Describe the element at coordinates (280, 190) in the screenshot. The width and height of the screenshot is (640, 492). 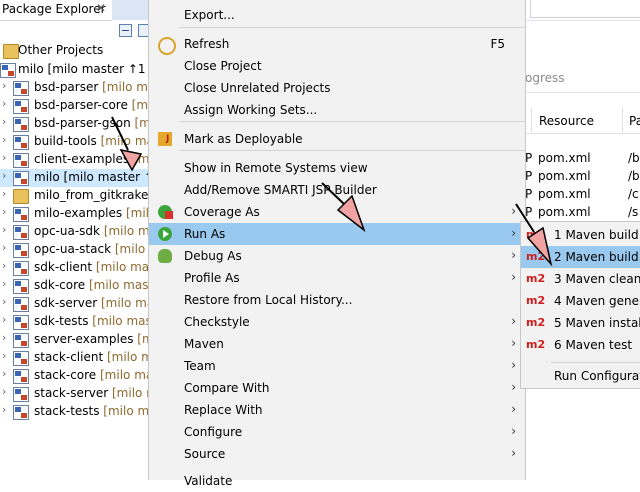
I see `menu-item-label: Add/Remove SMARTI JSP Builder` at that location.